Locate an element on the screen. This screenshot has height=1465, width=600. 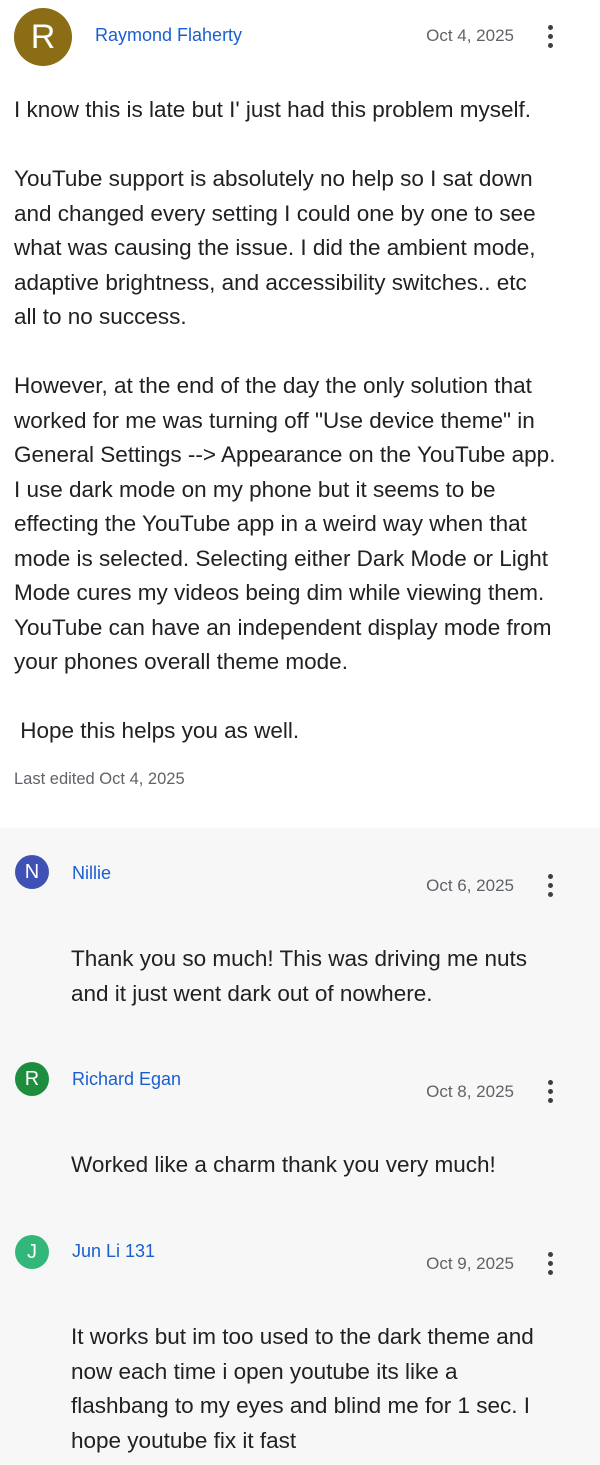
author-name-link: Raymond Flaherty is located at coordinates (168, 35).